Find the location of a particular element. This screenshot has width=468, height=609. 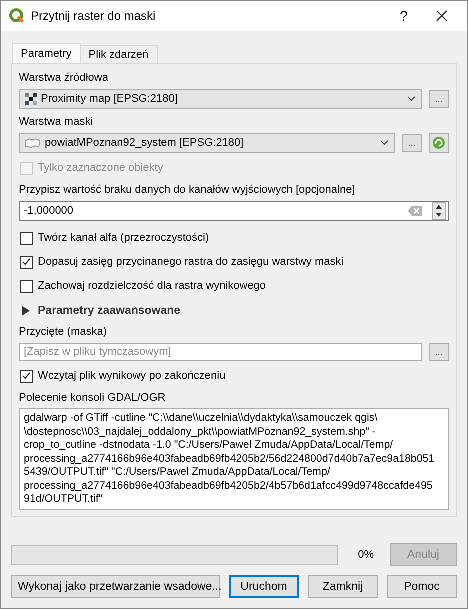

tab: Parametry is located at coordinates (46, 53).